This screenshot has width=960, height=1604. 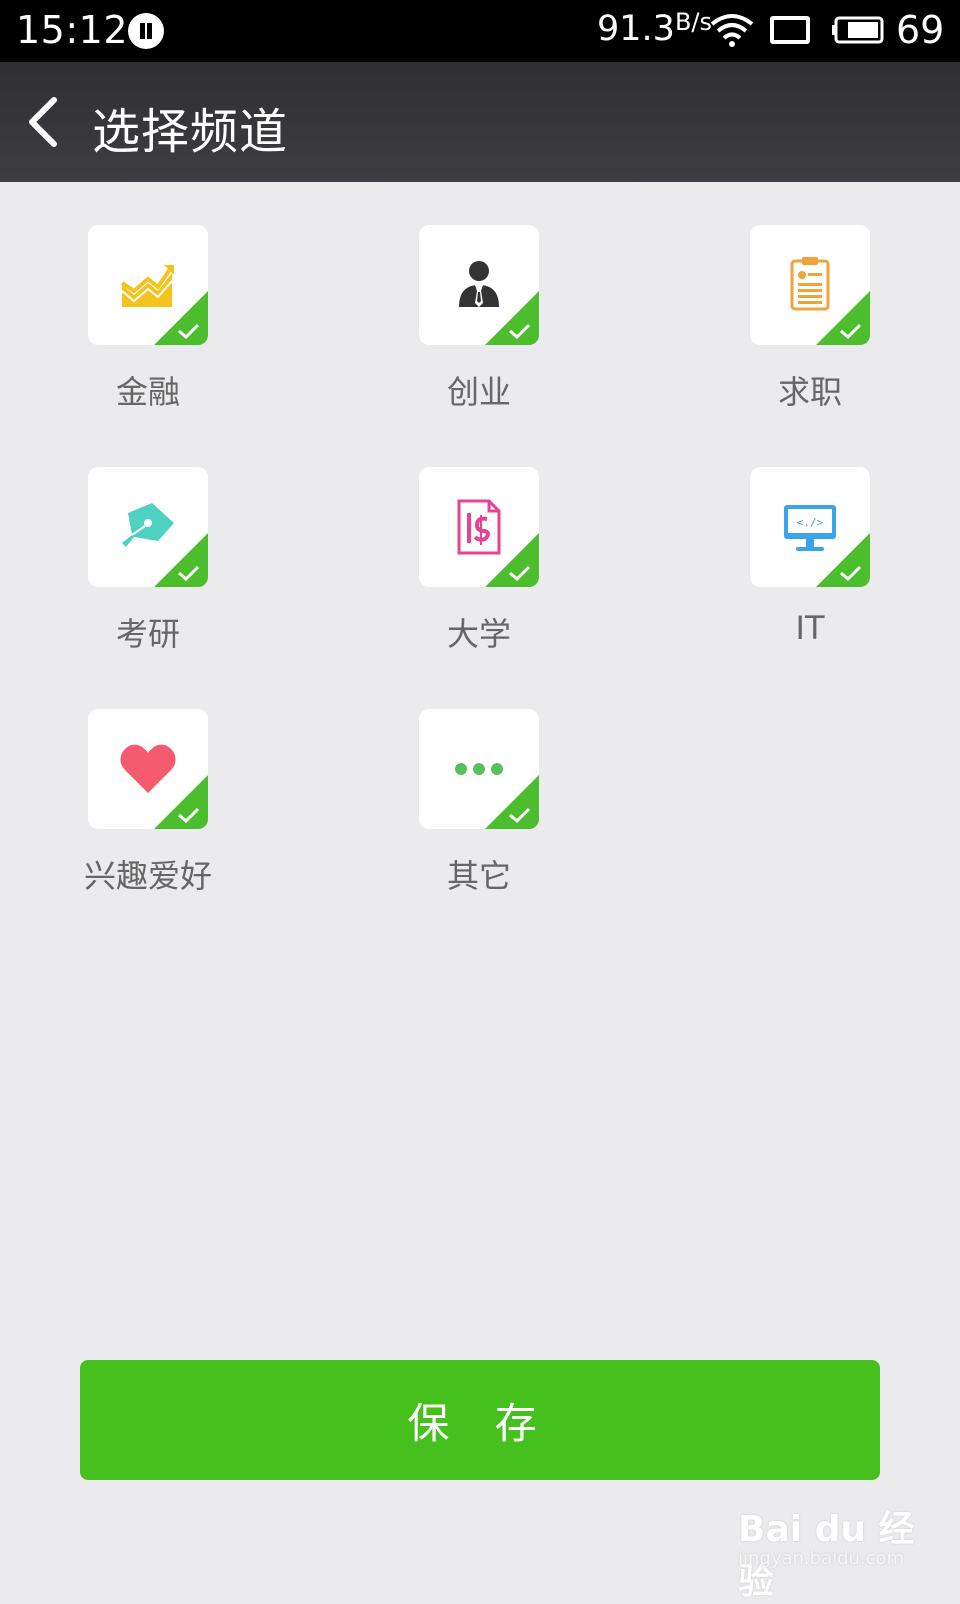 I want to click on battery-icon, so click(x=858, y=30).